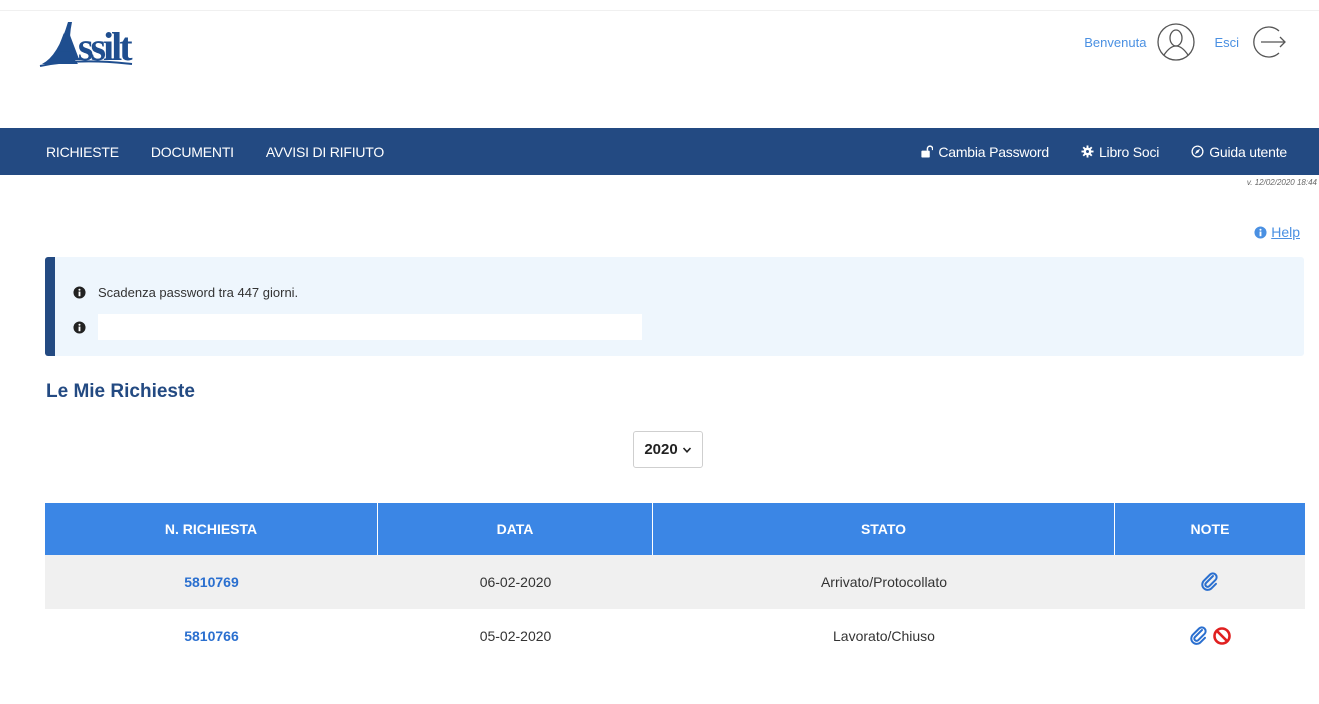 This screenshot has width=1319, height=704. I want to click on nav-item-libro-soci: Libro Soci, so click(1120, 152).